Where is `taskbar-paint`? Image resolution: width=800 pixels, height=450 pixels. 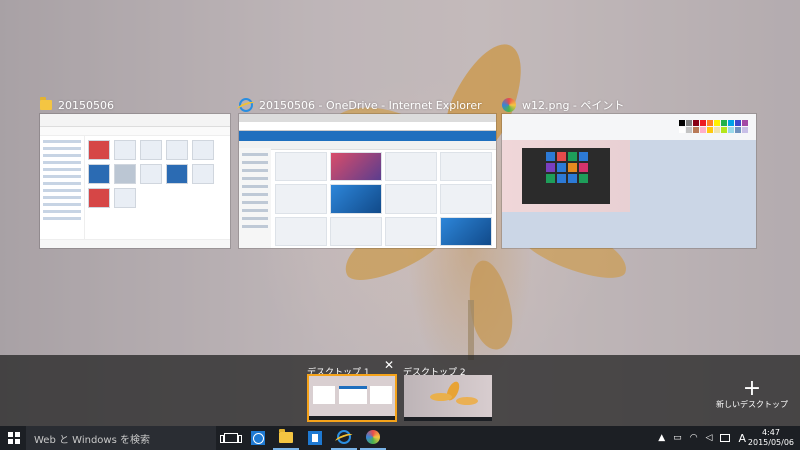 taskbar-paint is located at coordinates (373, 438).